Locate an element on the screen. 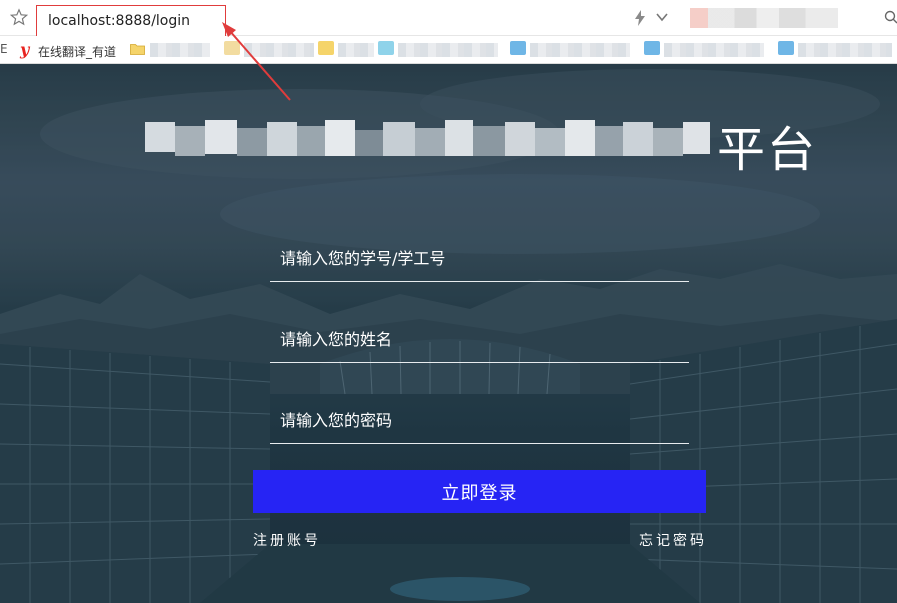 This screenshot has height=603, width=897. login-button: 立即登录 is located at coordinates (479, 491).